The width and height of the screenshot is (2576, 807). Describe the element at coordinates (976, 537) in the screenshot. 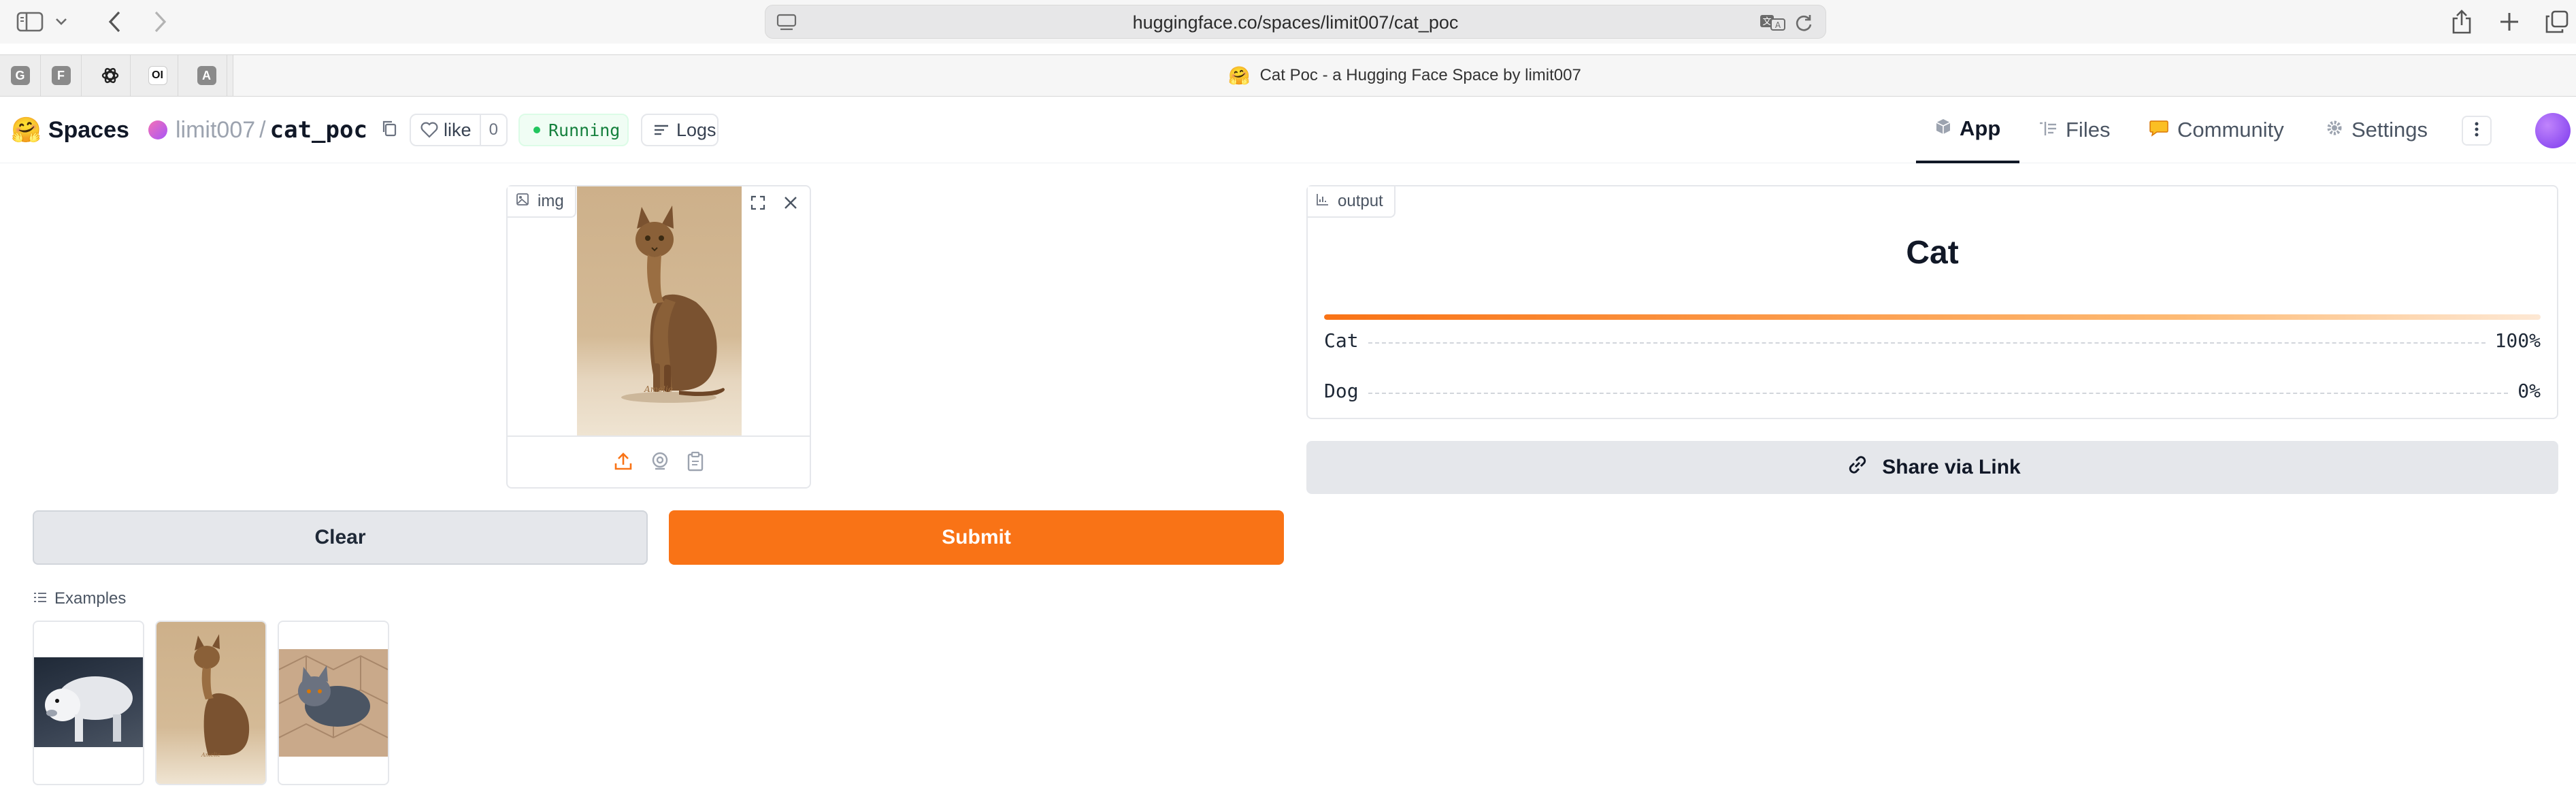

I see `submit-button: Submit` at that location.